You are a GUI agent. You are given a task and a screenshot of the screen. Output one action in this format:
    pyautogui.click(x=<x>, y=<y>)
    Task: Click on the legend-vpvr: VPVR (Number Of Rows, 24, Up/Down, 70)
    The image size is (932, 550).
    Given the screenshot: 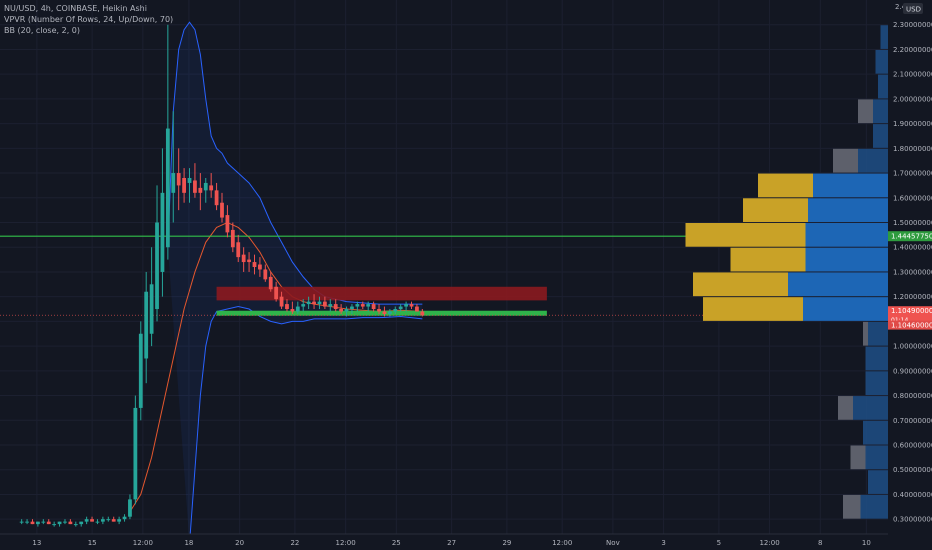 What is the action you would take?
    pyautogui.click(x=88, y=19)
    